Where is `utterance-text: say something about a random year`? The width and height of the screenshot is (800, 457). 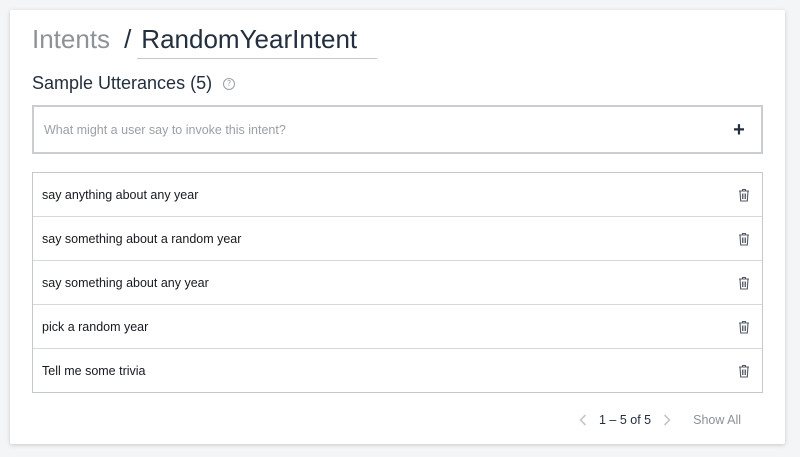
utterance-text: say something about a random year is located at coordinates (141, 239).